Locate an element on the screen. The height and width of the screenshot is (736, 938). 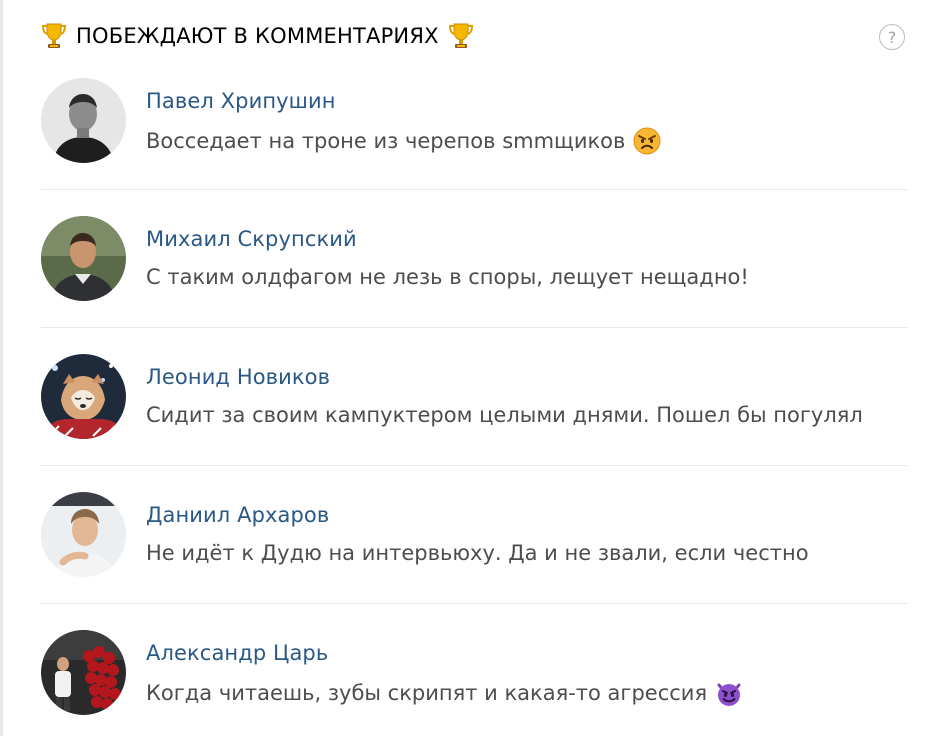
comment-text-content: Восседает на троне из черепов smmщиков is located at coordinates (386, 141).